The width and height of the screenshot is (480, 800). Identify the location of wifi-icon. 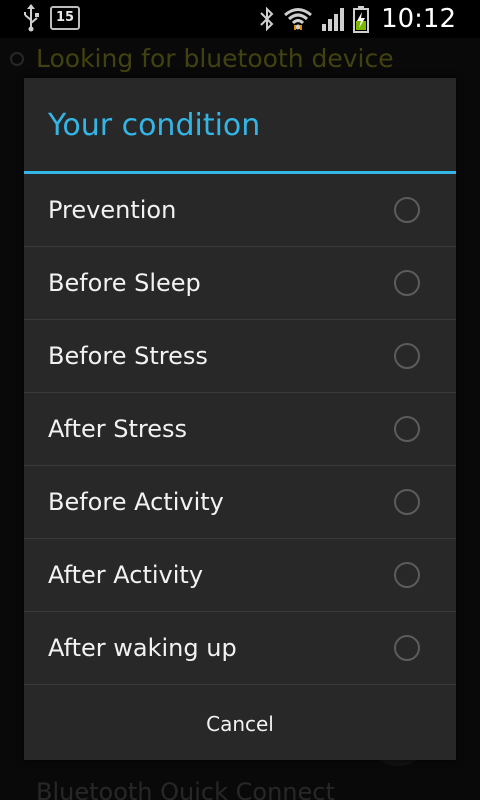
(298, 19).